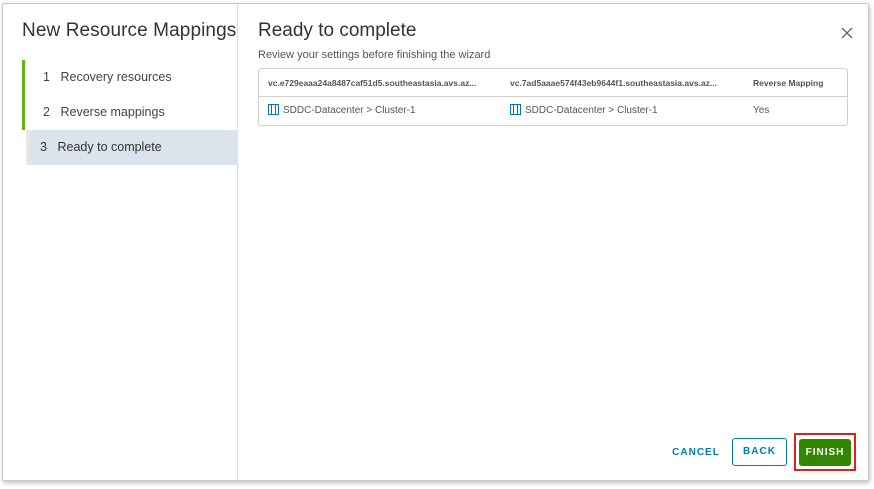  I want to click on close-icon, so click(847, 33).